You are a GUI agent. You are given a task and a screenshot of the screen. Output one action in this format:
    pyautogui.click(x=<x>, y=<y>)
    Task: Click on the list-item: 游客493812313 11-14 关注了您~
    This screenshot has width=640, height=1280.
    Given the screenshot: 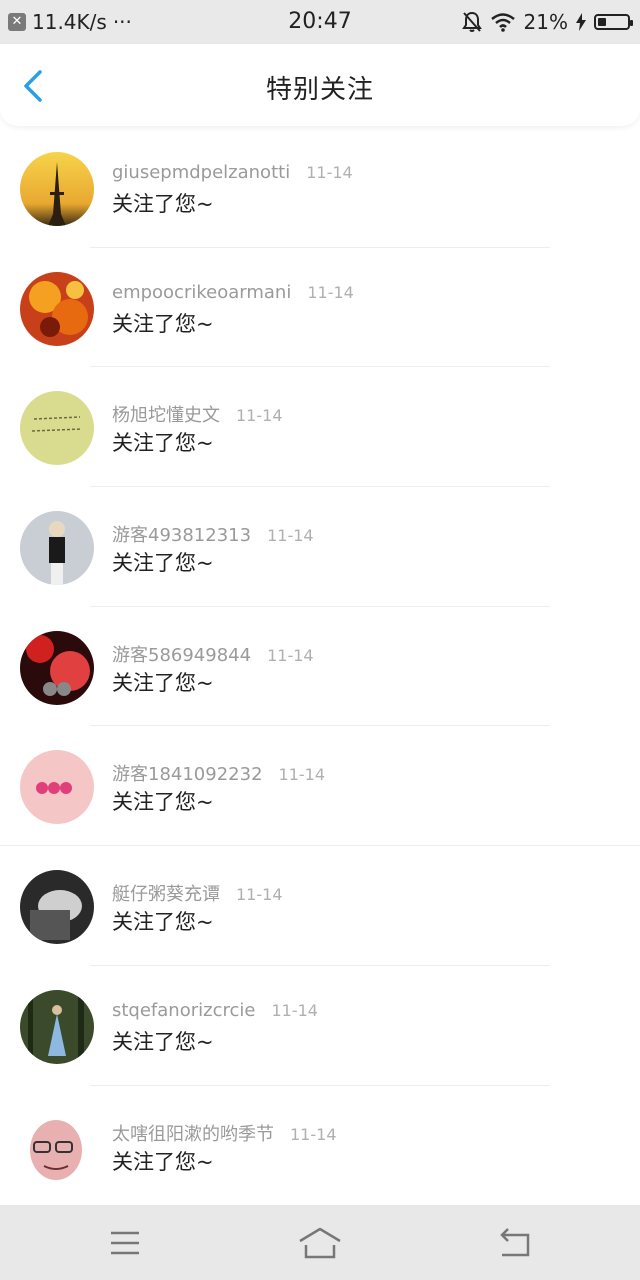 What is the action you would take?
    pyautogui.click(x=320, y=547)
    